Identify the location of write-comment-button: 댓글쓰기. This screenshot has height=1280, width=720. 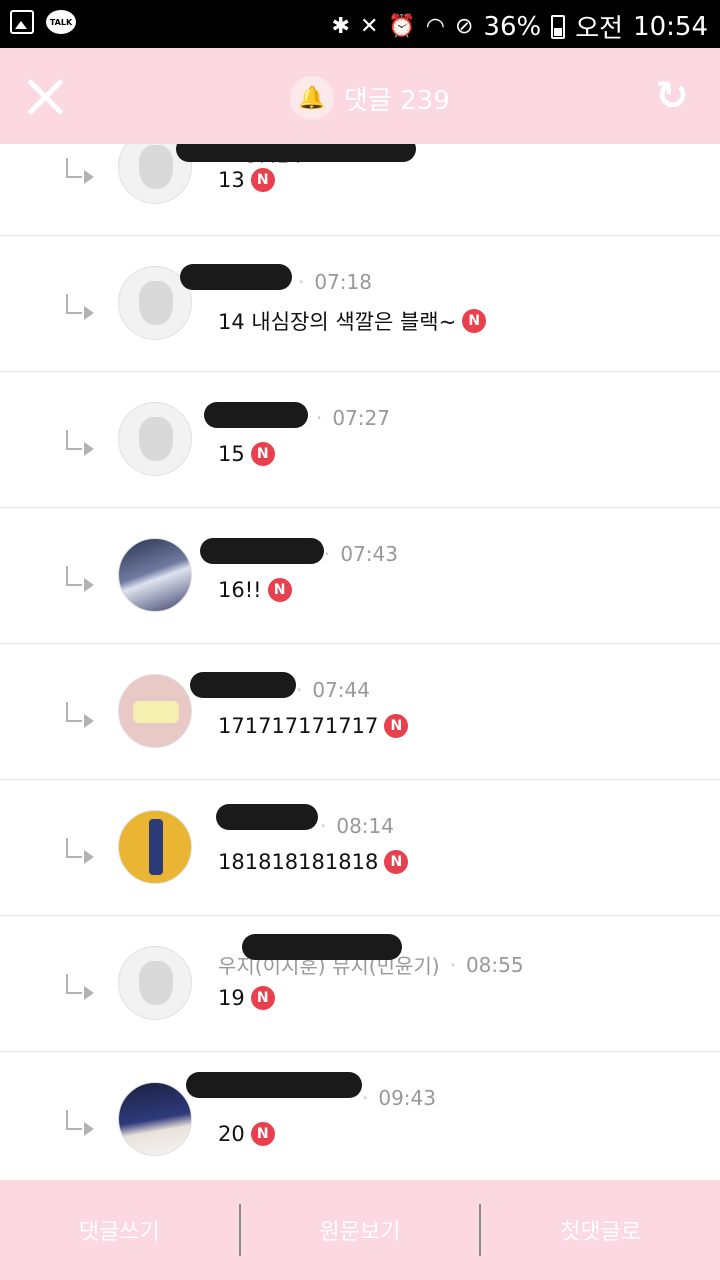
(119, 1230).